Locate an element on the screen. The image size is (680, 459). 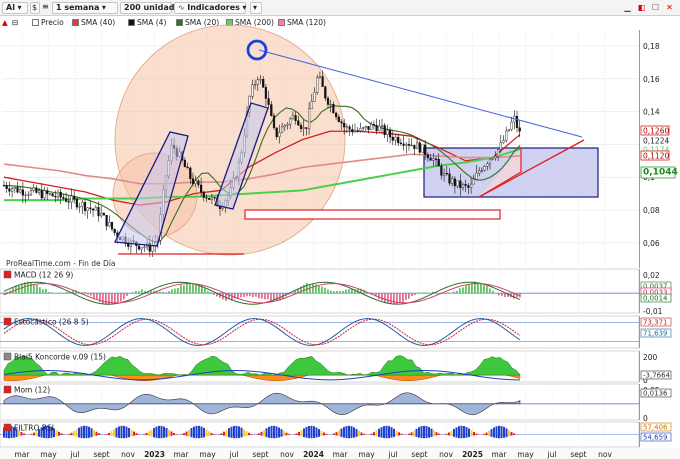
panel-title: Blai5 Koncorde v.09 (15) is located at coordinates (60, 357).